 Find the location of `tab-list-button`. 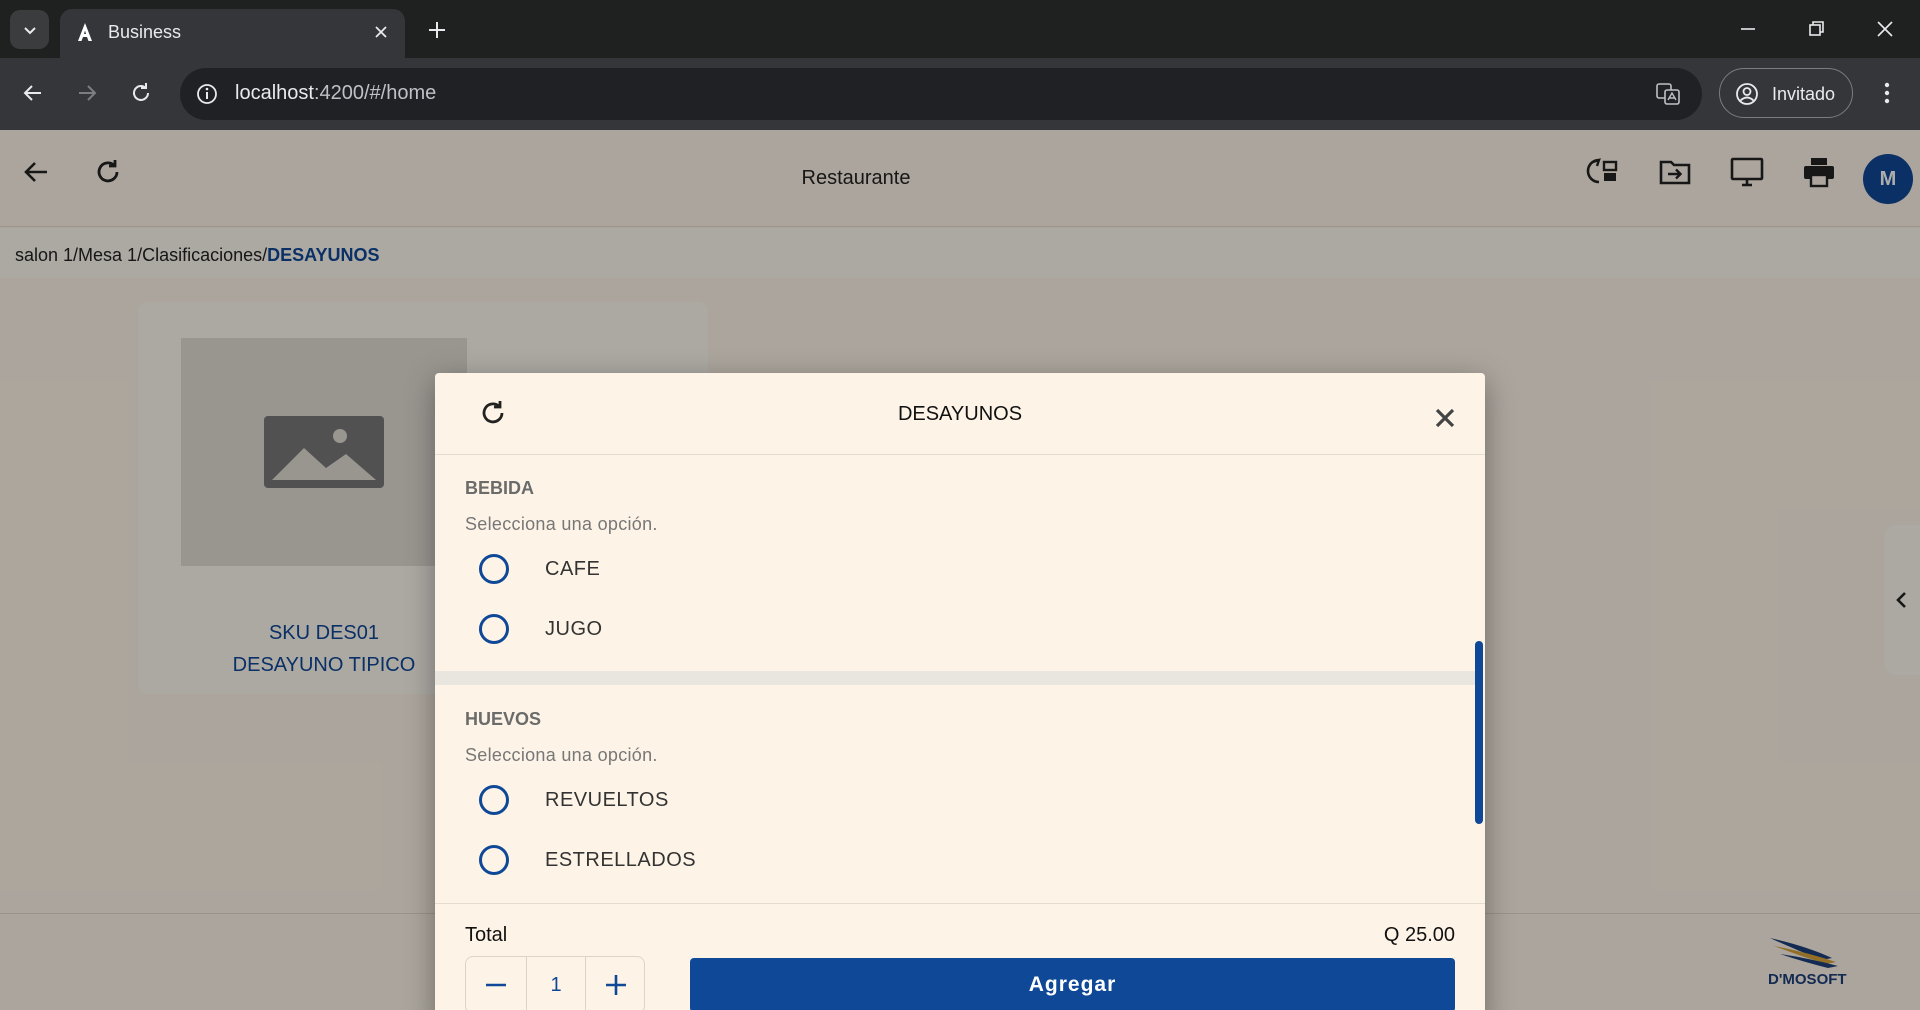

tab-list-button is located at coordinates (29, 29).